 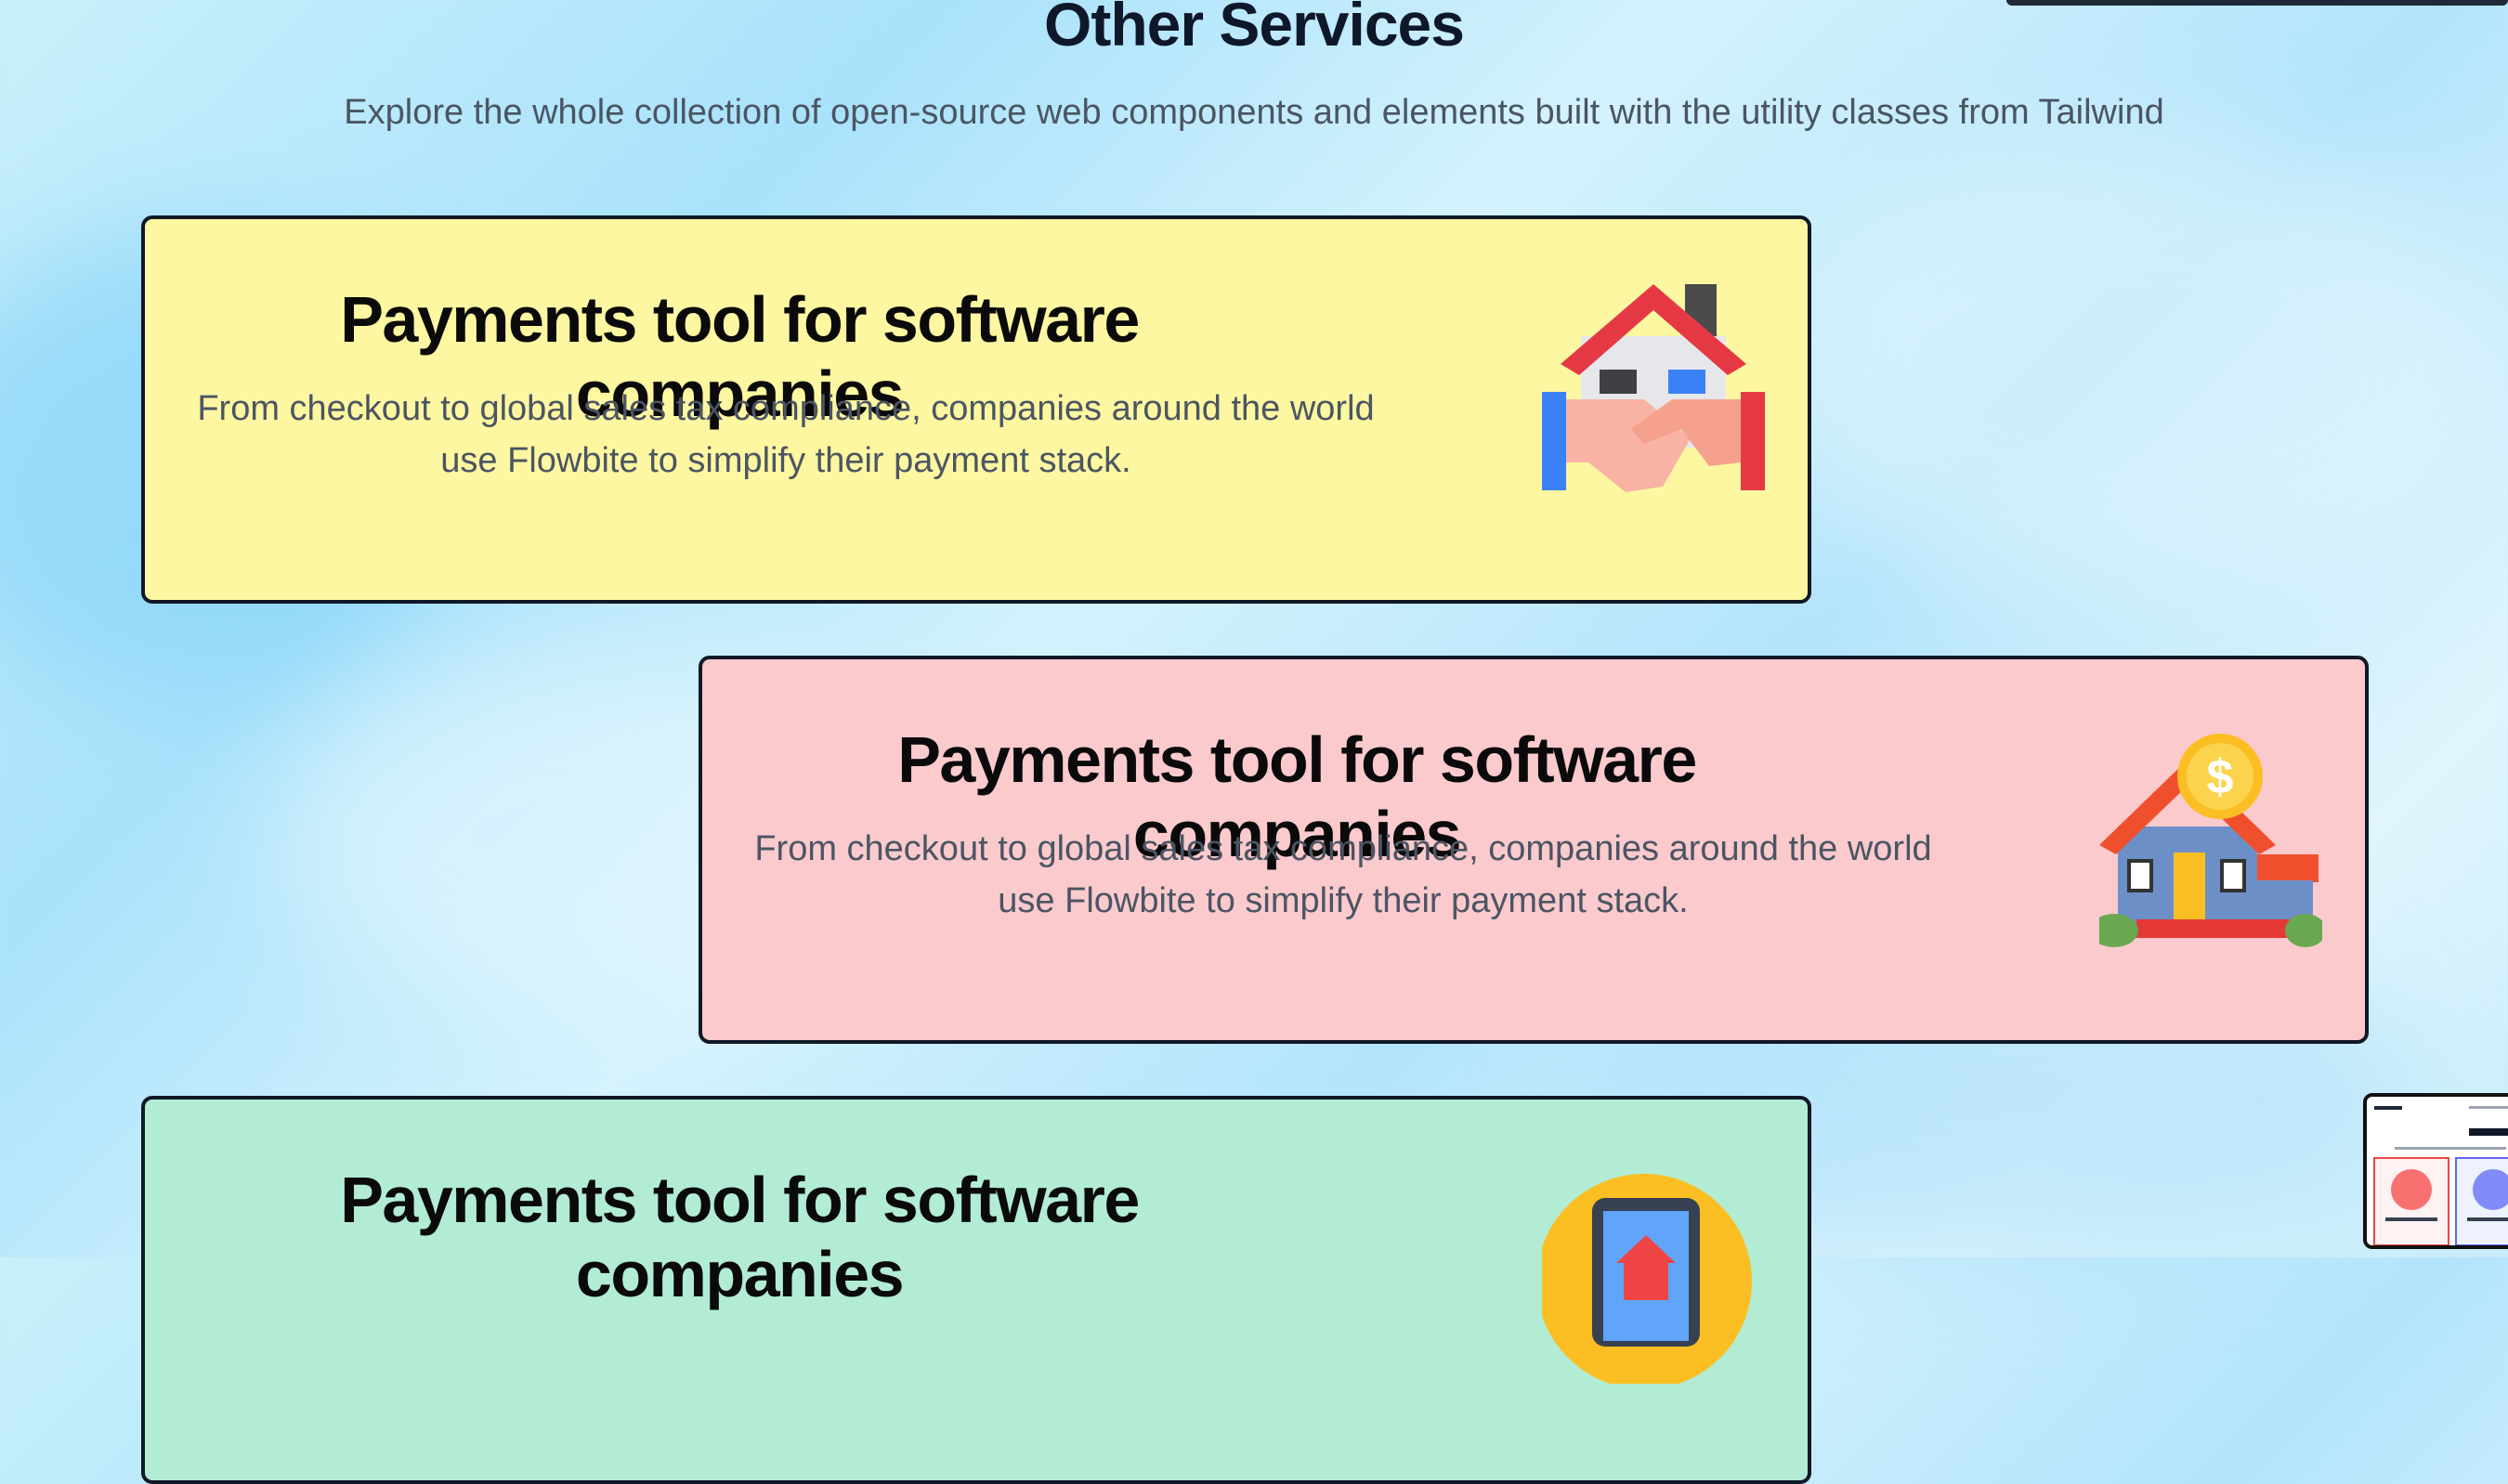 I want to click on card-title: Payments tool for software companies, so click(x=740, y=1237).